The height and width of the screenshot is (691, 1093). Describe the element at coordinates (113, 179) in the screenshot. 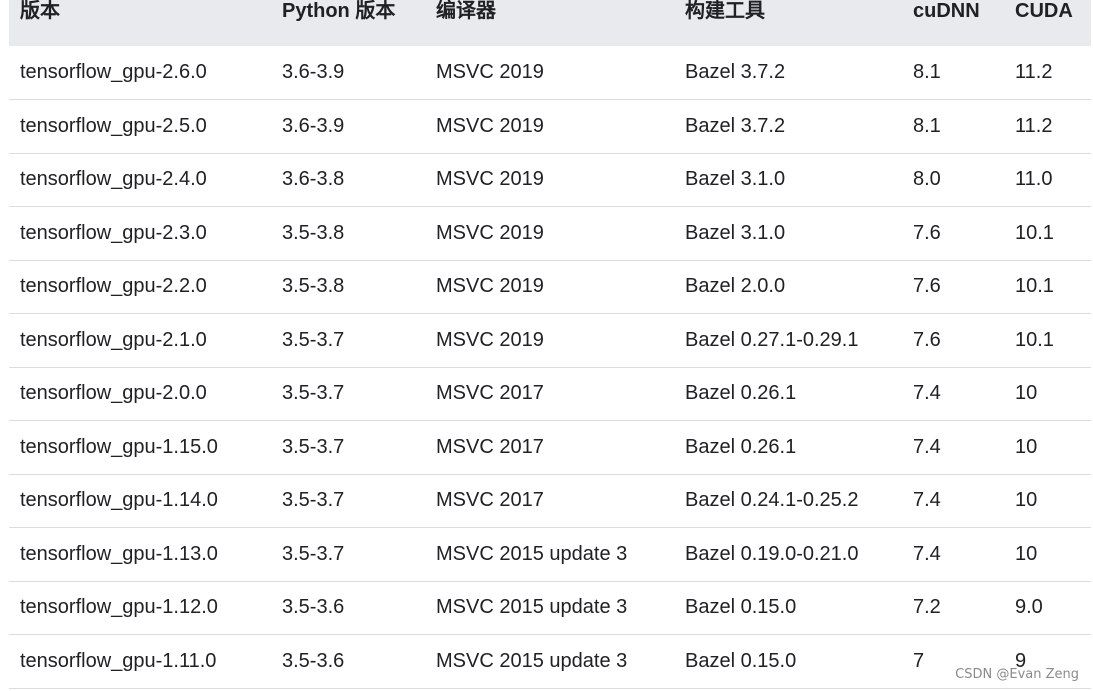

I see `cell-version: tensorflow_gpu-2.4.0` at that location.